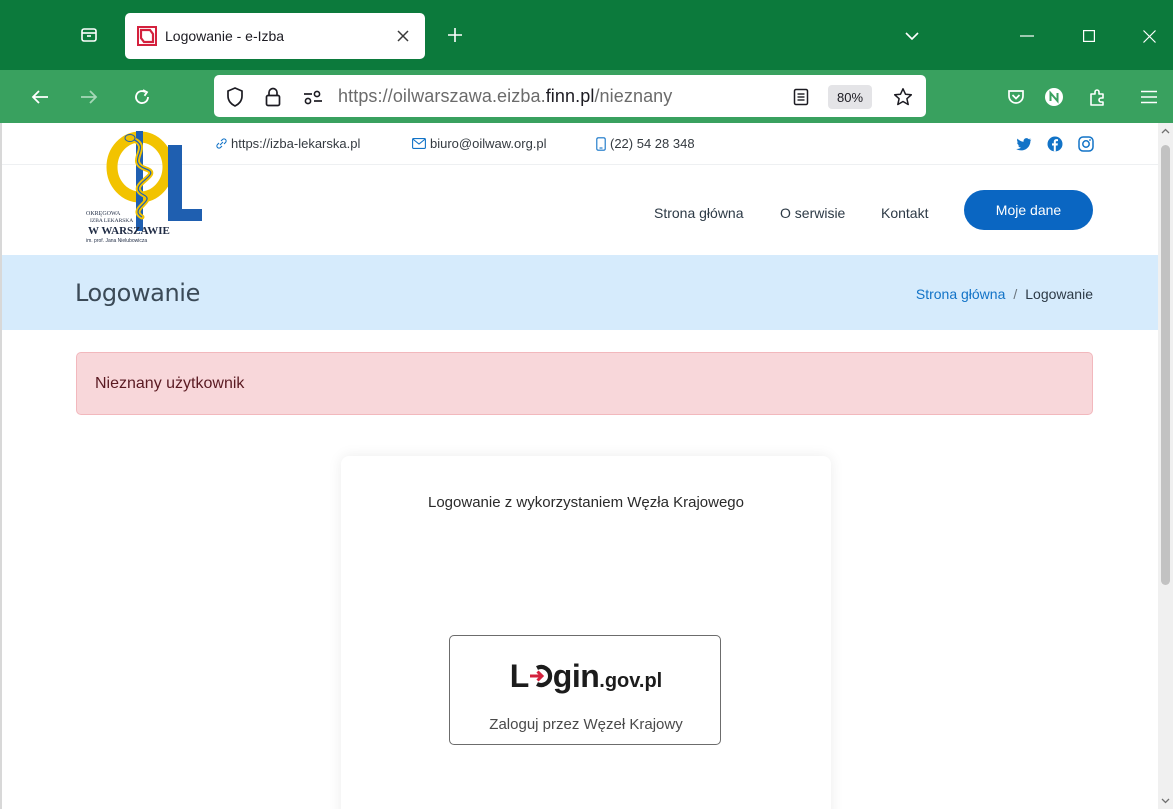  Describe the element at coordinates (103, 214) in the screenshot. I see `logo-line1: OKRĘGOWA` at that location.